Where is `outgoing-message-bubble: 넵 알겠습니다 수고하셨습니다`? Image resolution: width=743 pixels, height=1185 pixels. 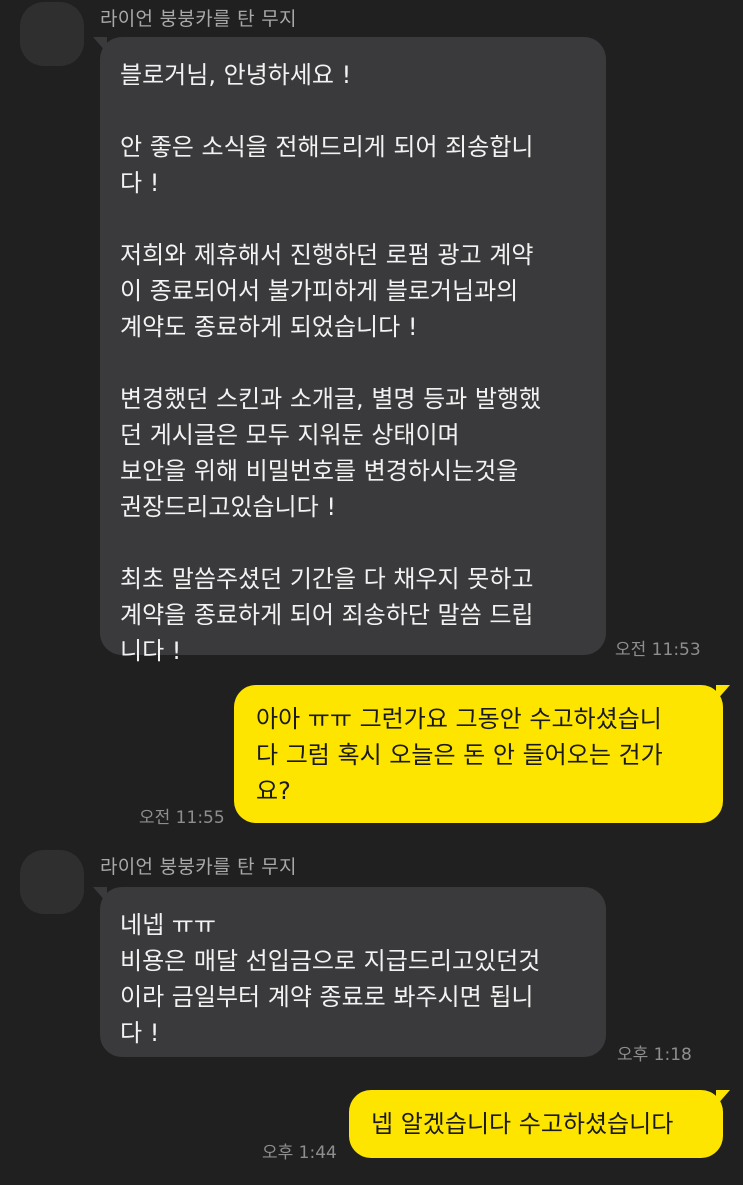 outgoing-message-bubble: 넵 알겠습니다 수고하셨습니다 is located at coordinates (539, 1124).